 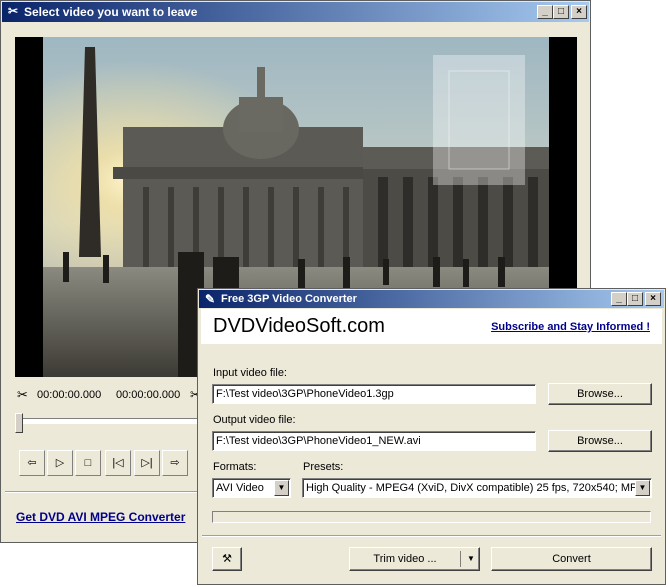 What do you see at coordinates (431, 299) in the screenshot?
I see `converter-titlebar: ✎ Free 3GP Video Converter _ □ ×` at bounding box center [431, 299].